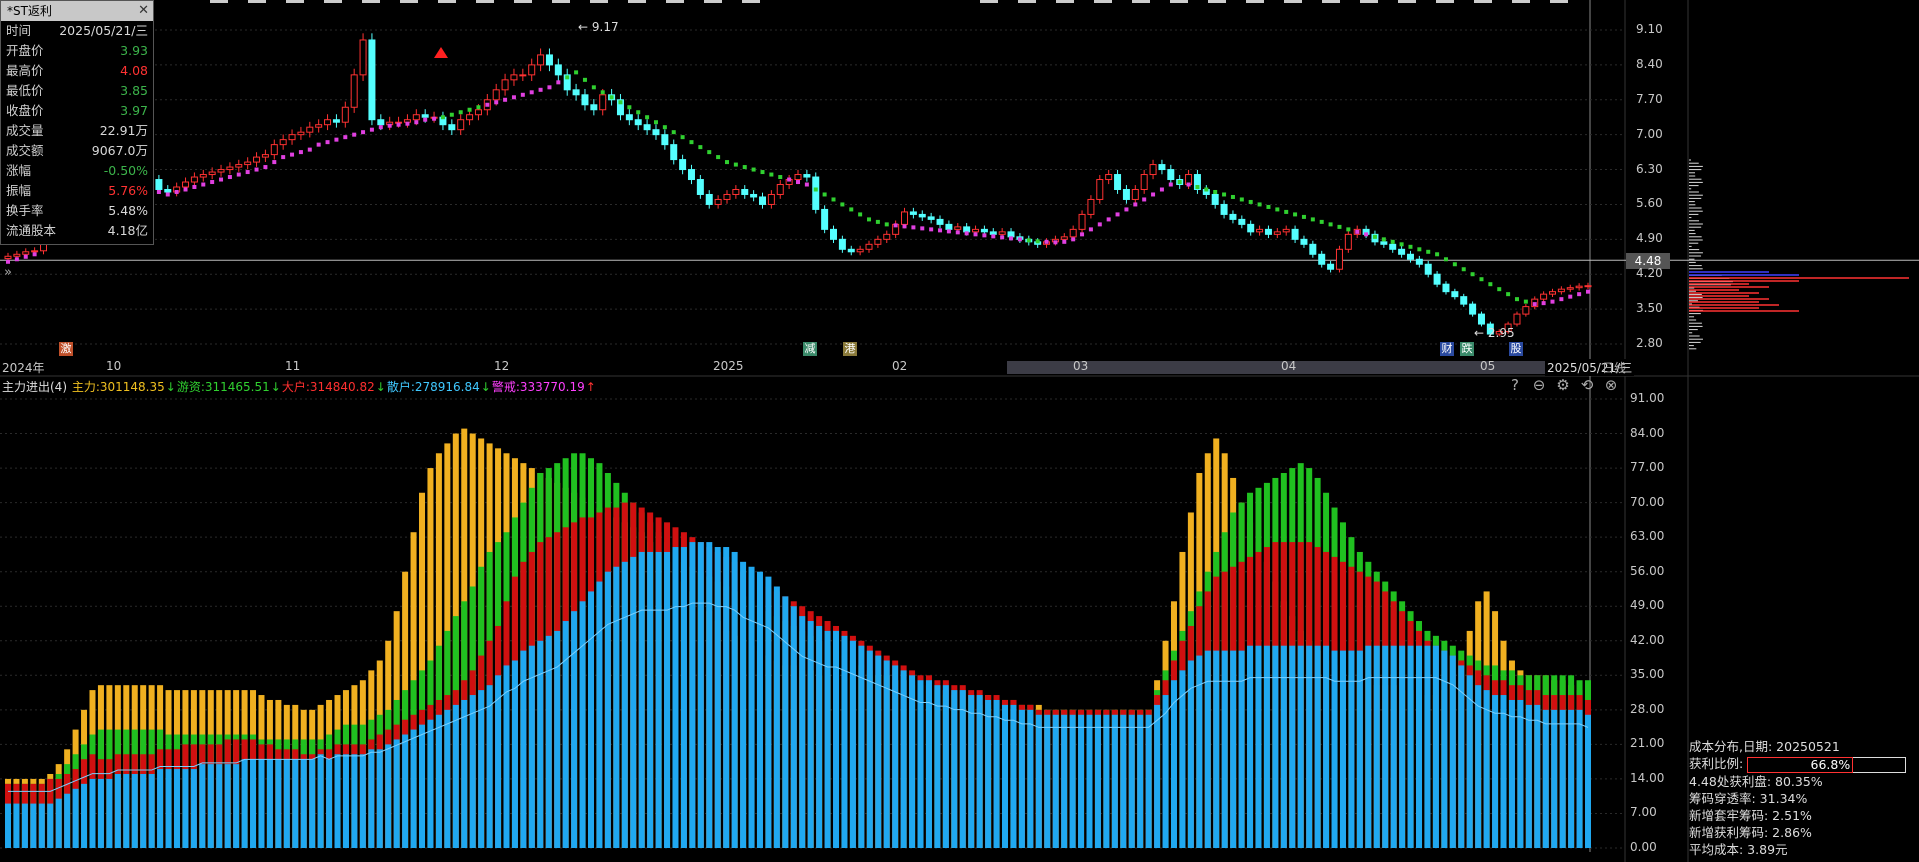 The image size is (1919, 862). I want to click on date-tick: 02, so click(900, 366).